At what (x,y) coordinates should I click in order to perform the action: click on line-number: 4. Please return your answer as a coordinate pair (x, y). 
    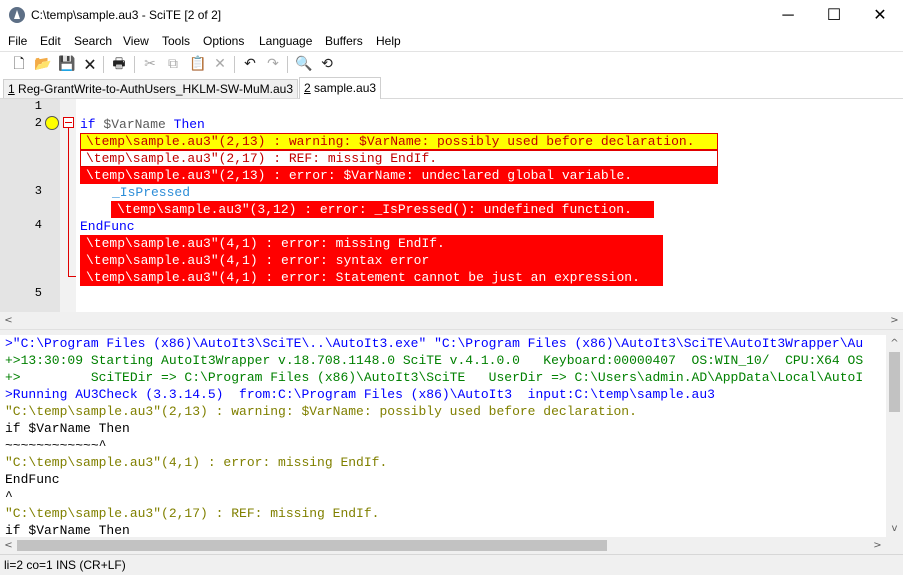
    Looking at the image, I should click on (38, 225).